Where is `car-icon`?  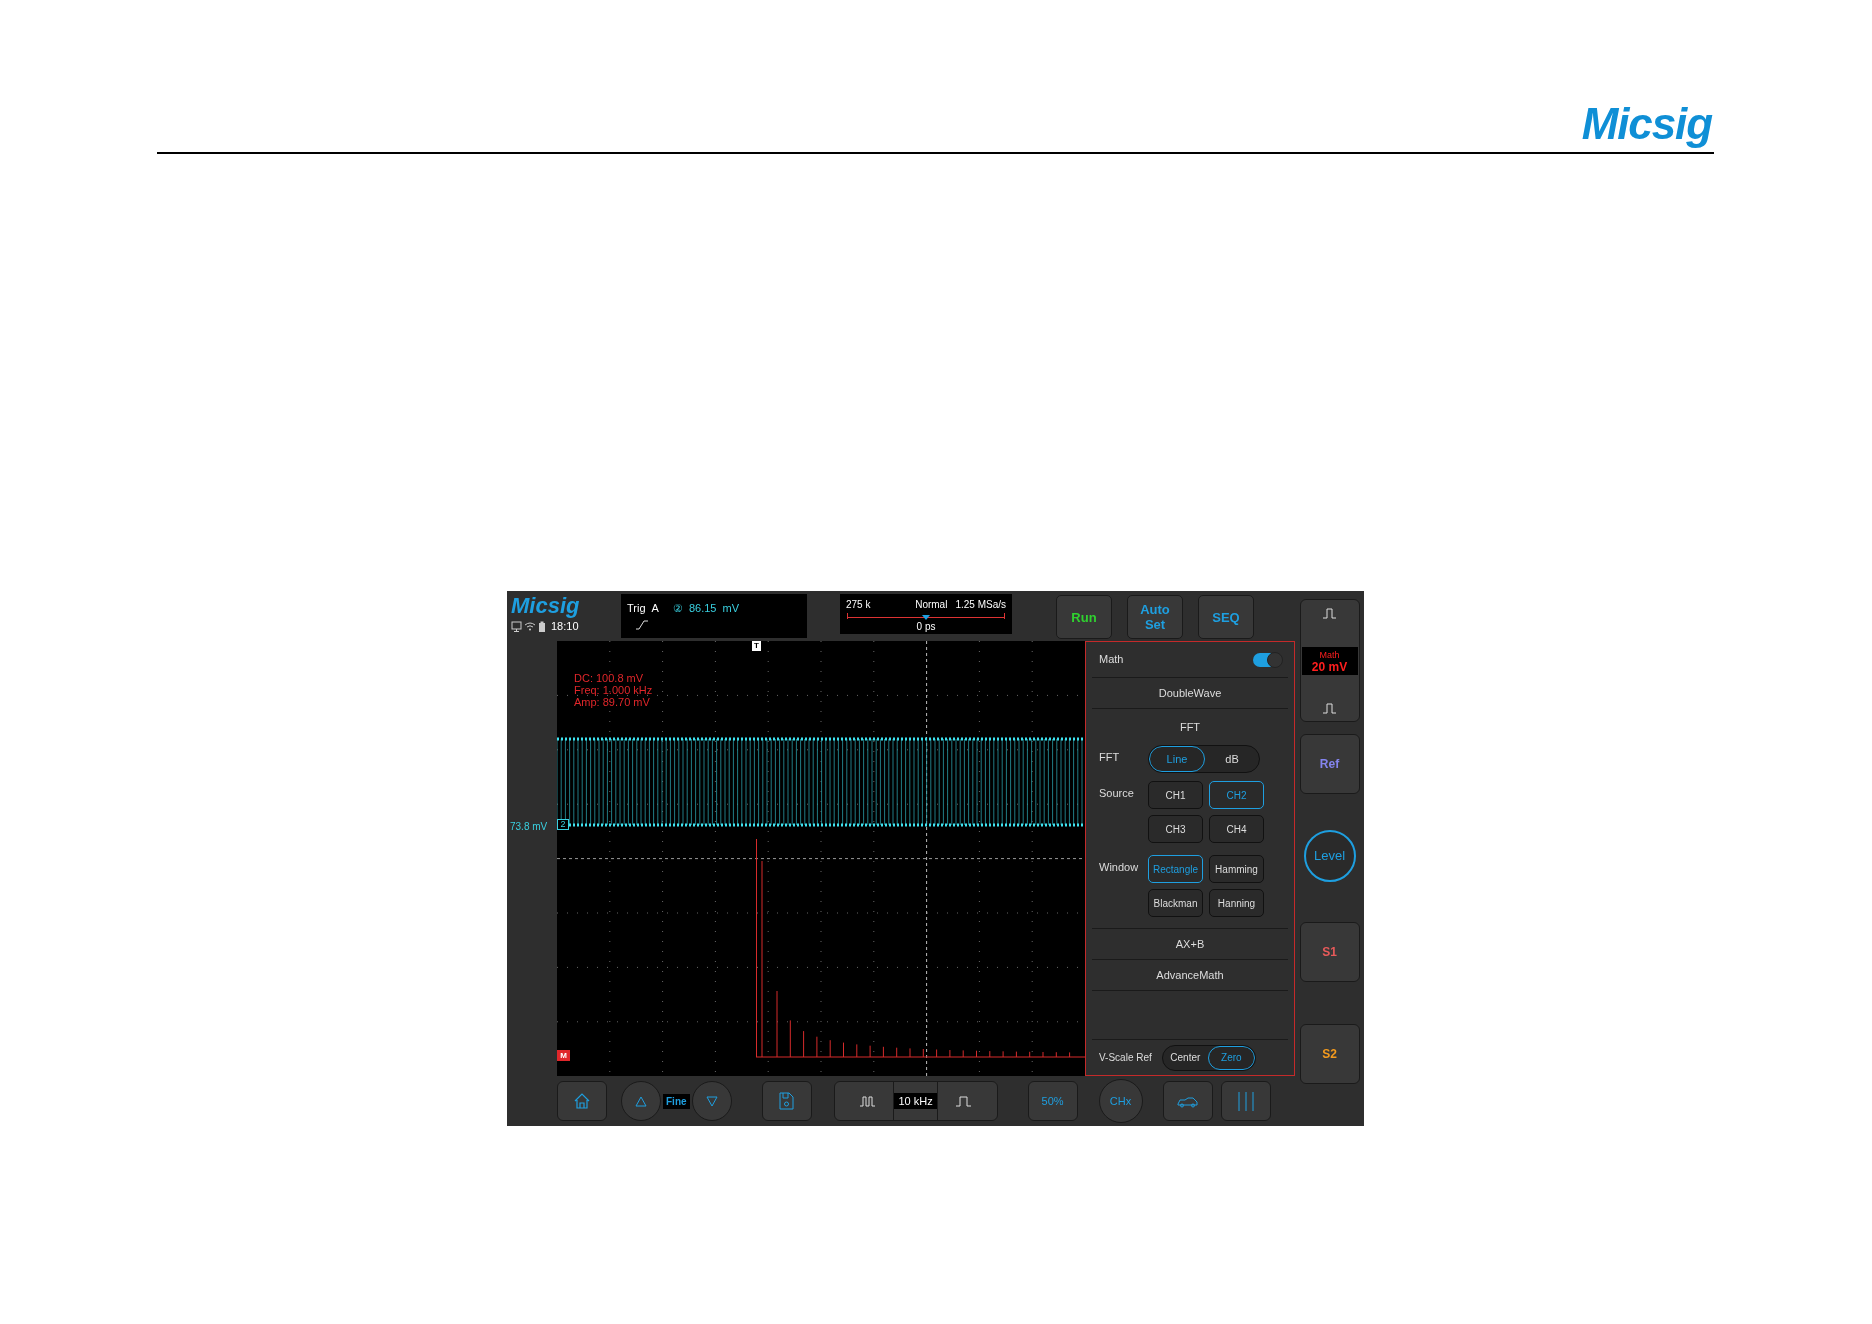
car-icon is located at coordinates (1188, 1101).